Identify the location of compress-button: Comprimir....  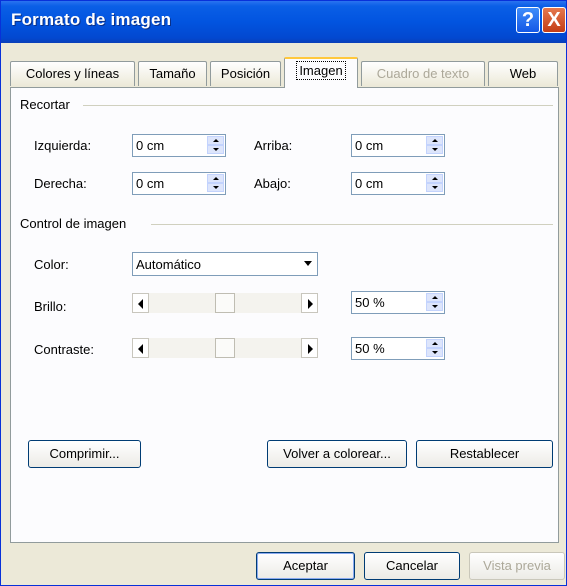
(84, 454).